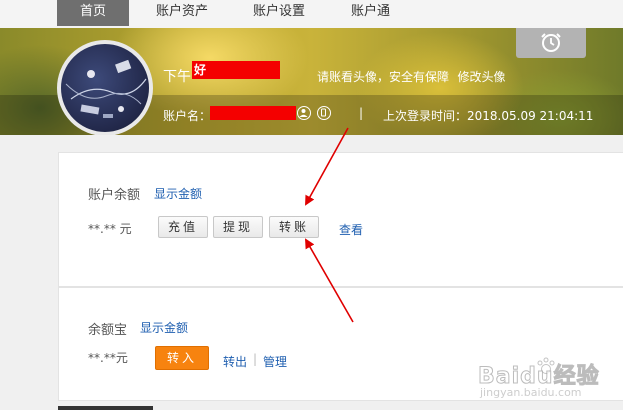 This screenshot has width=623, height=410. What do you see at coordinates (182, 358) in the screenshot?
I see `transfer-in-button: 转入` at bounding box center [182, 358].